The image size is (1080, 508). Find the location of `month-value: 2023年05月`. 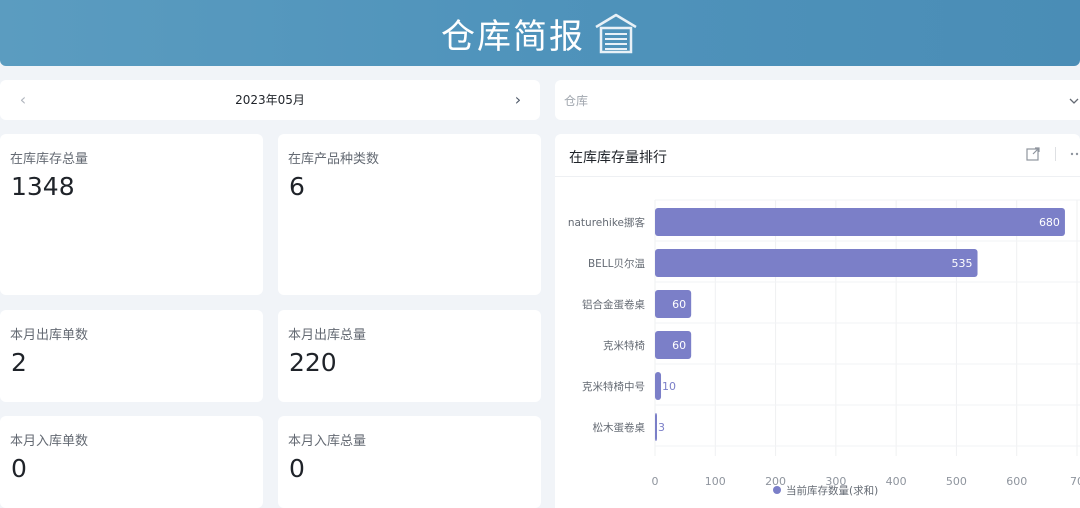

month-value: 2023年05月 is located at coordinates (270, 100).